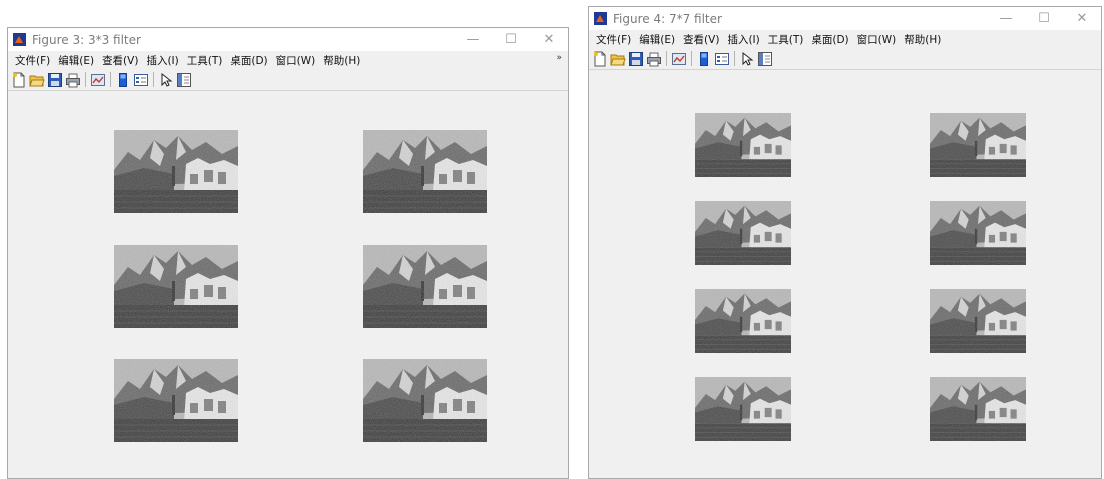 This screenshot has width=1104, height=479. I want to click on window-title: Figure 3: 3*3 filter, so click(86, 39).